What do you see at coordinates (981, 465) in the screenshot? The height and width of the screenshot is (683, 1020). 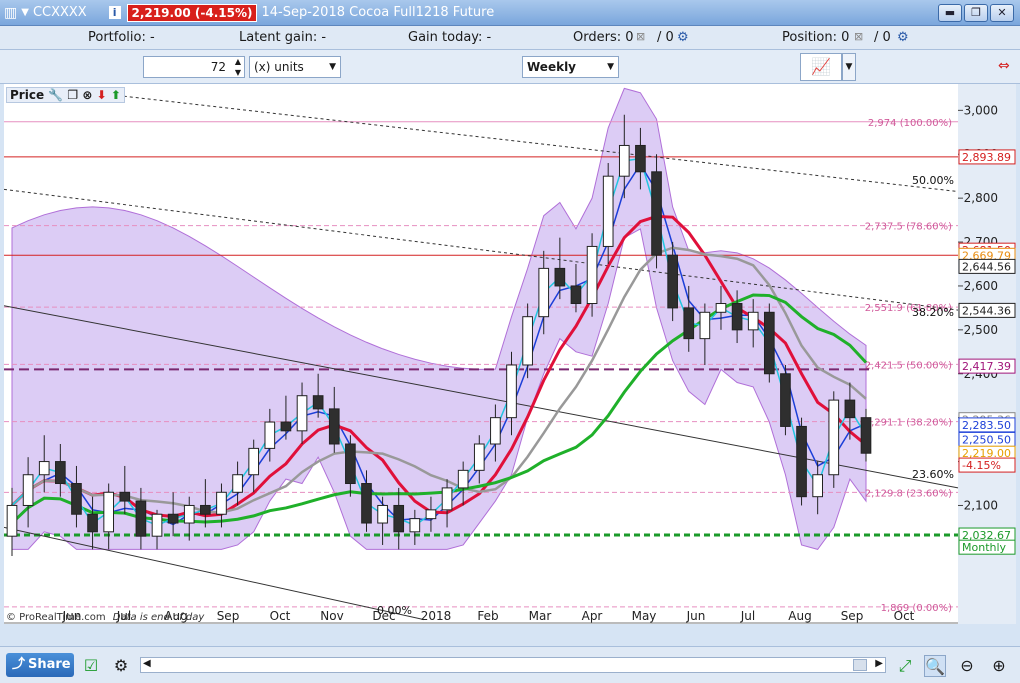 I see `price-tag-label: -4.15%` at bounding box center [981, 465].